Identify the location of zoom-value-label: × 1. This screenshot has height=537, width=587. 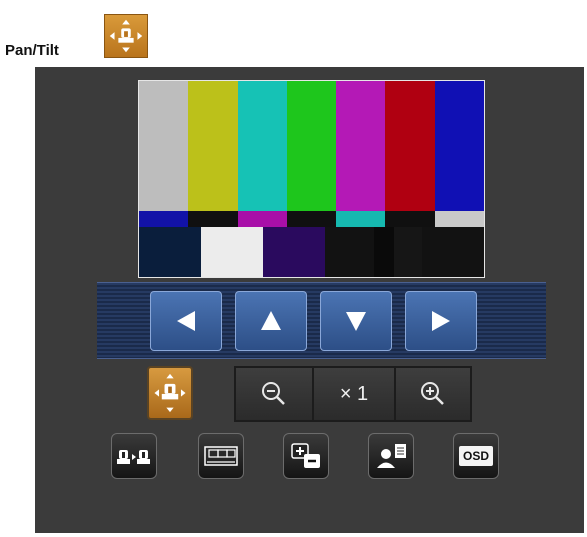
(354, 393).